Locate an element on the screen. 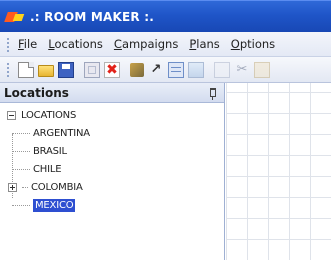 This screenshot has height=260, width=331. tree-node-root: LOCATIONS is located at coordinates (41, 115).